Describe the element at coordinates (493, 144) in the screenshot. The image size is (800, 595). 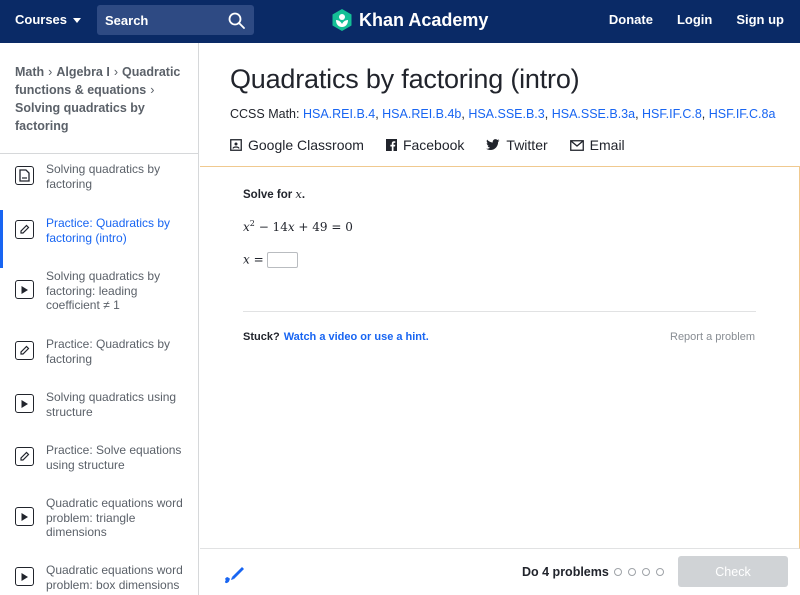
I see `twitter-icon` at that location.